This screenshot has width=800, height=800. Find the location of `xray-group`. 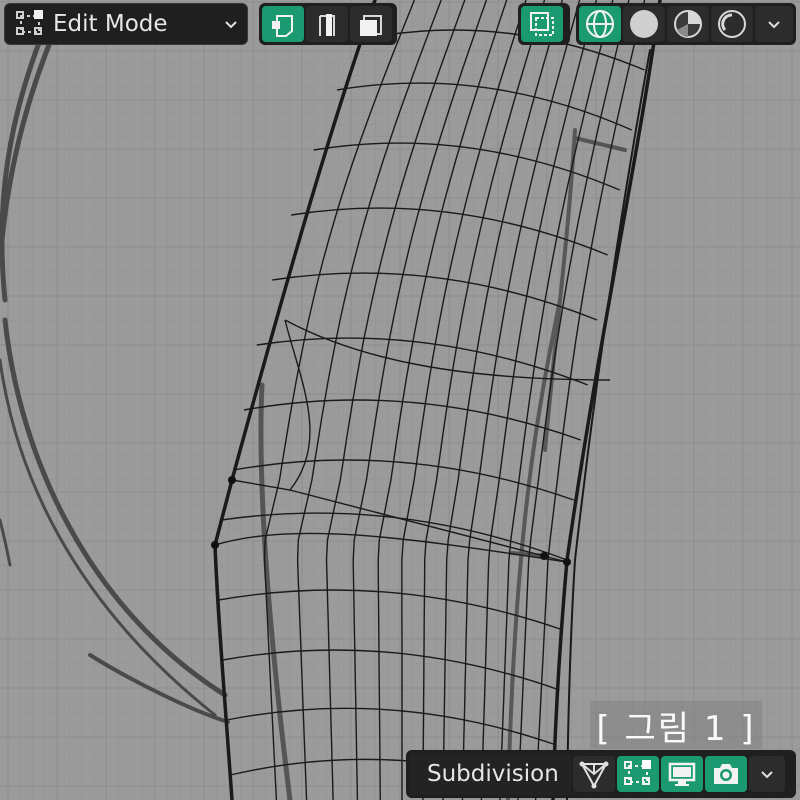

xray-group is located at coordinates (544, 24).